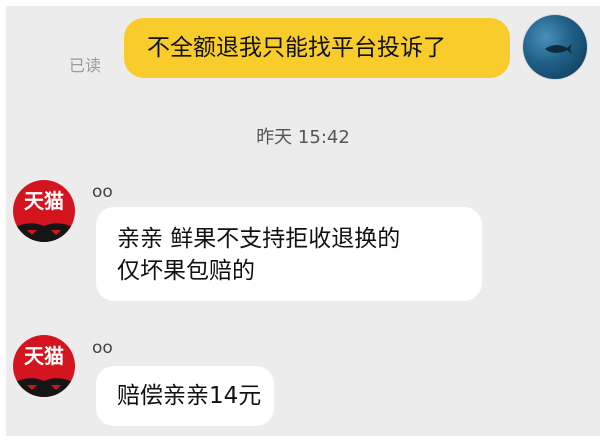  Describe the element at coordinates (259, 239) in the screenshot. I see `message-line: 亲亲 鲜果不支持拒收退换的` at that location.